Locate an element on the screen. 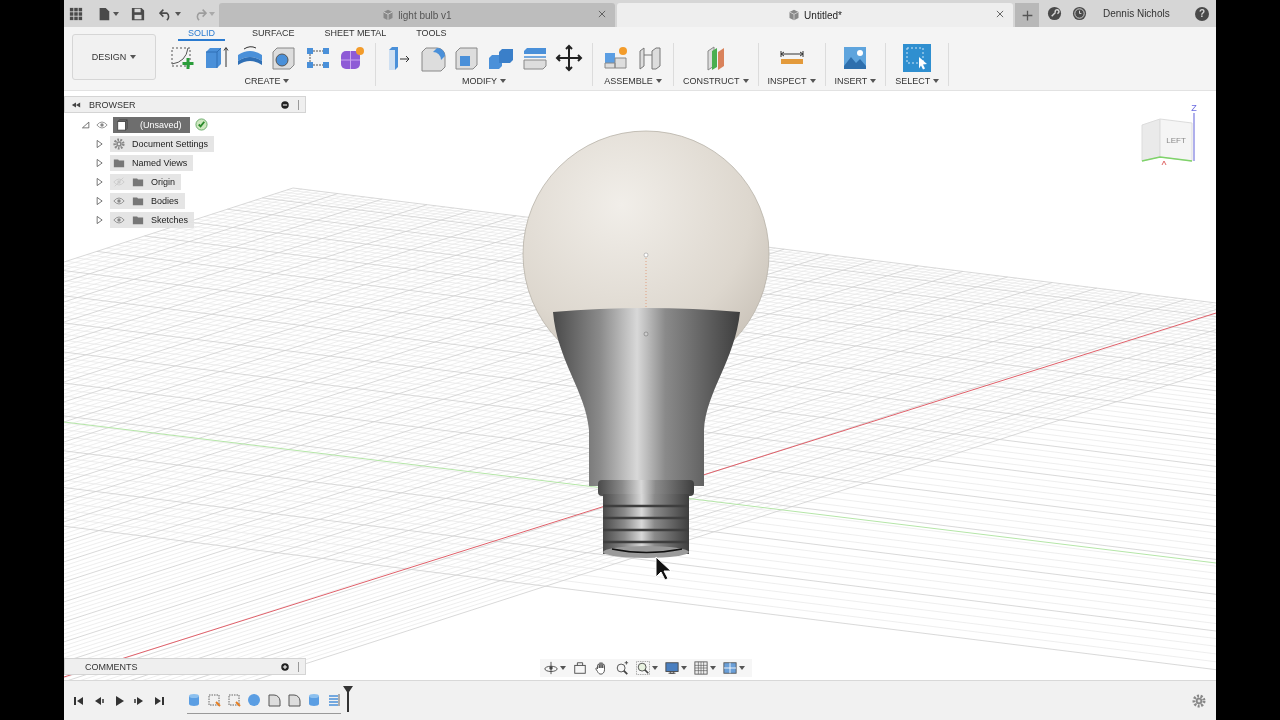  skip-to-end-icon is located at coordinates (159, 700).